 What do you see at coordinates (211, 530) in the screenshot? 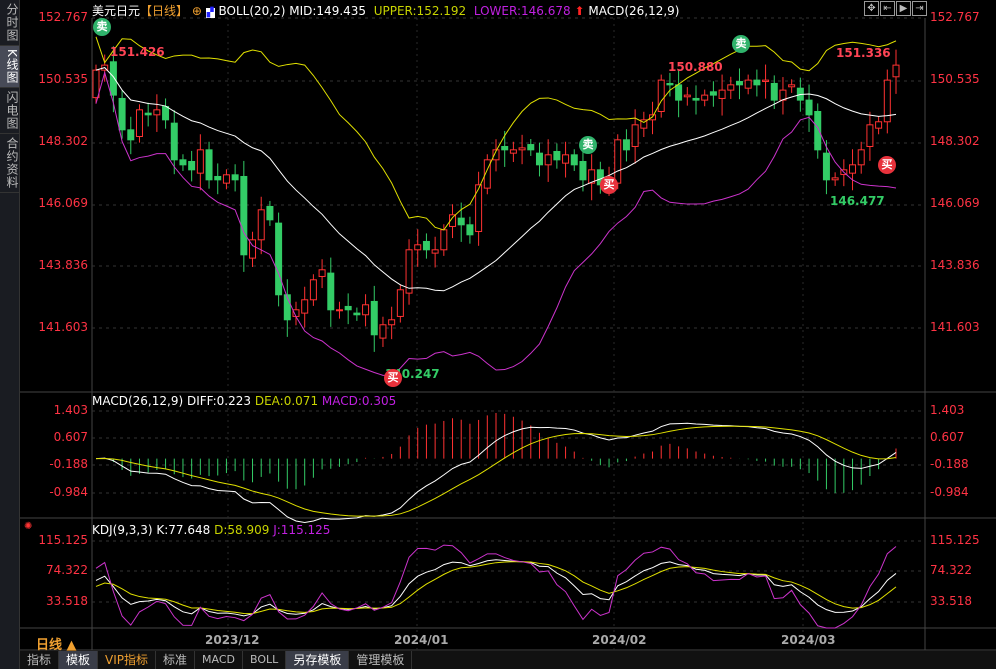
I see `kdj-header: KDJ(9,3,3) K:77.648 D:58.909 J:115.125` at bounding box center [211, 530].